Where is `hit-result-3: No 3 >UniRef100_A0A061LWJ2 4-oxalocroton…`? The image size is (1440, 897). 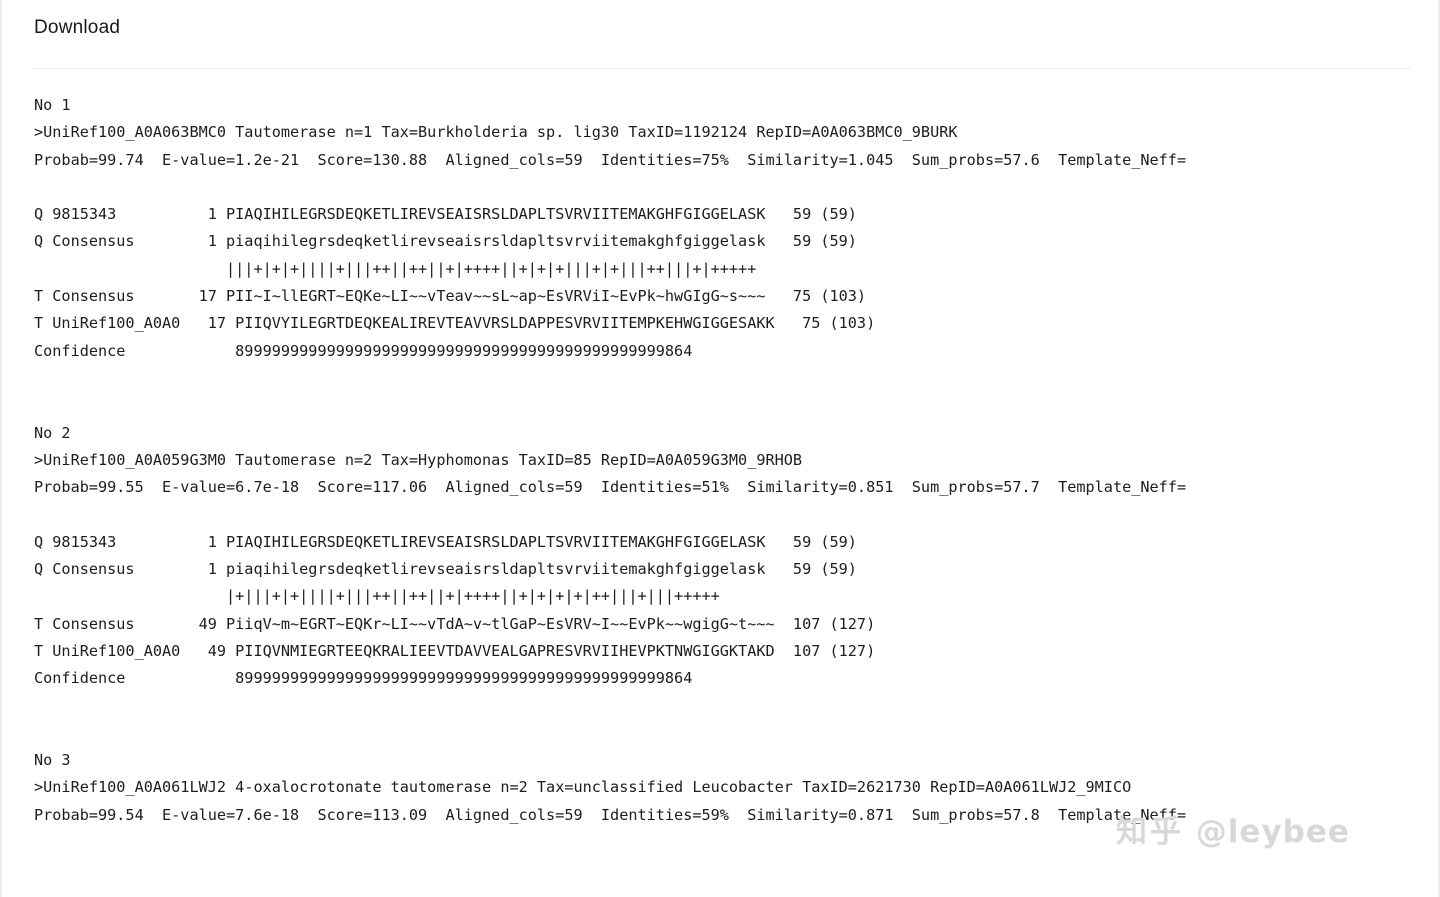
hit-result-3: No 3 >UniRef100_A0A061LWJ2 4-oxalocroton… is located at coordinates (736, 788).